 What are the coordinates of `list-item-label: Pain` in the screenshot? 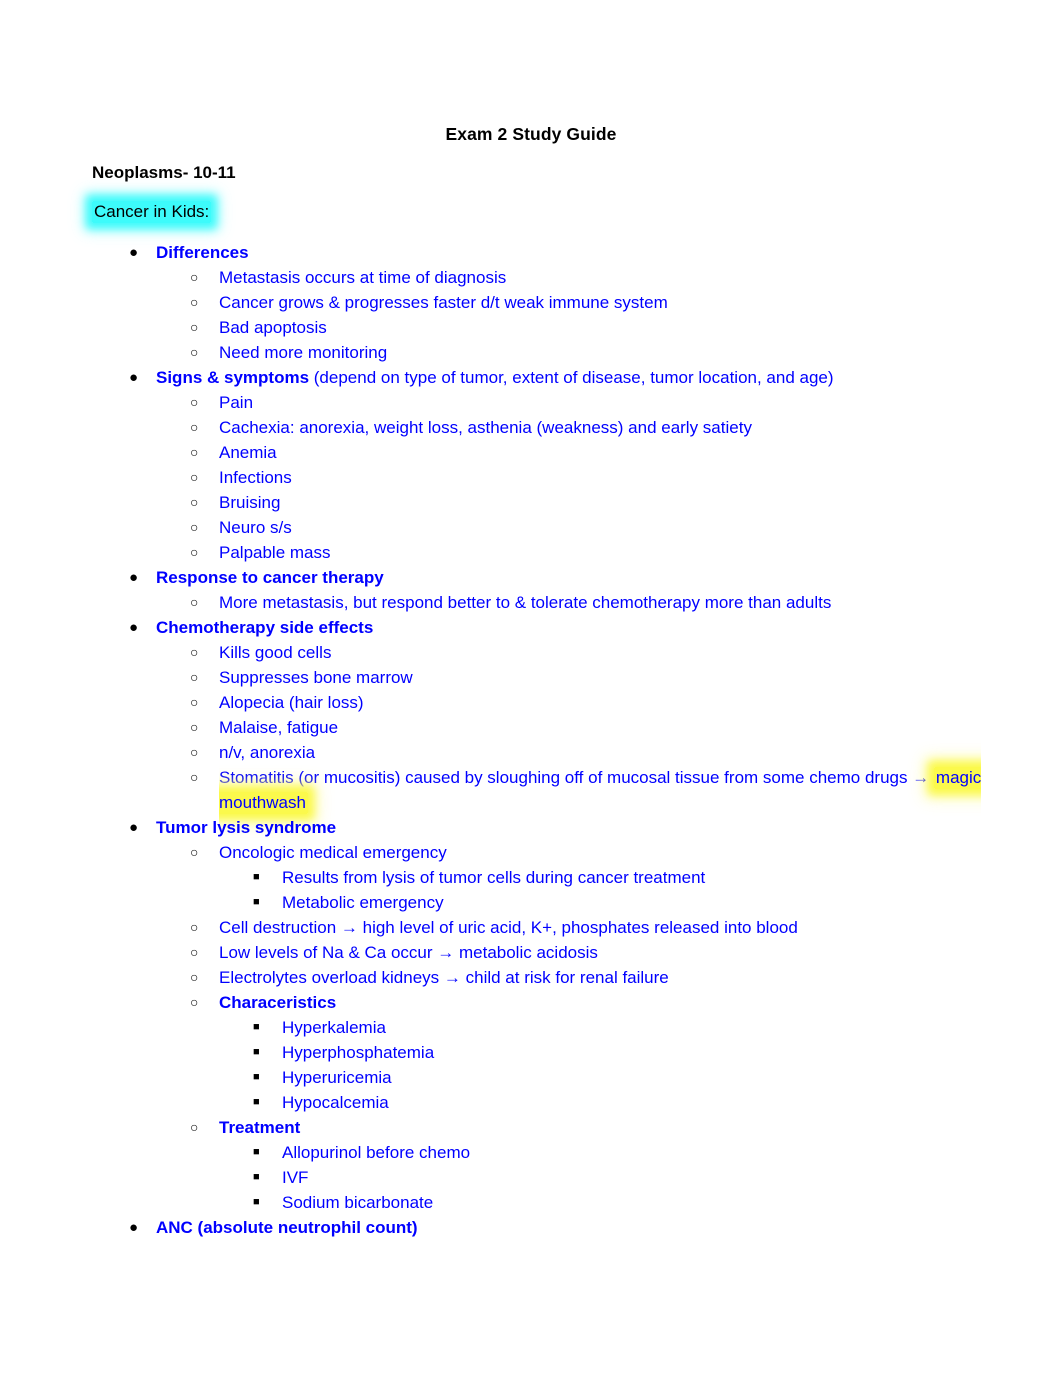 It's located at (236, 402).